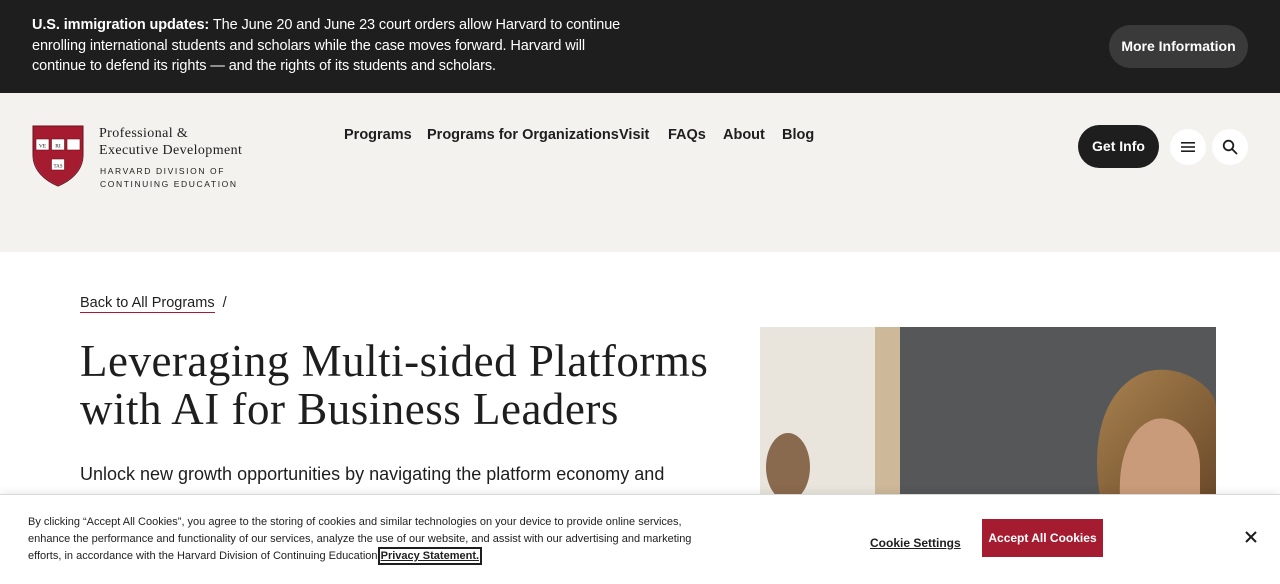 This screenshot has height=584, width=1280. I want to click on nav-programs-for-organizations: Programs for Organizations, so click(523, 135).